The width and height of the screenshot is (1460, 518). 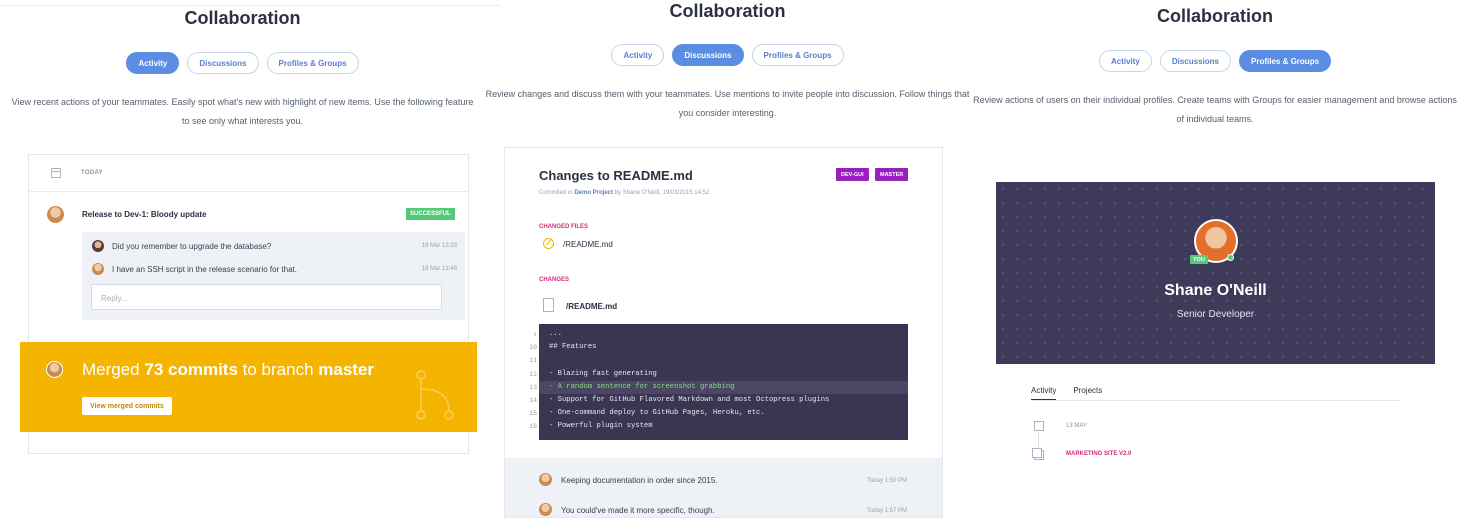 I want to click on code-line: ## Features, so click(x=573, y=347).